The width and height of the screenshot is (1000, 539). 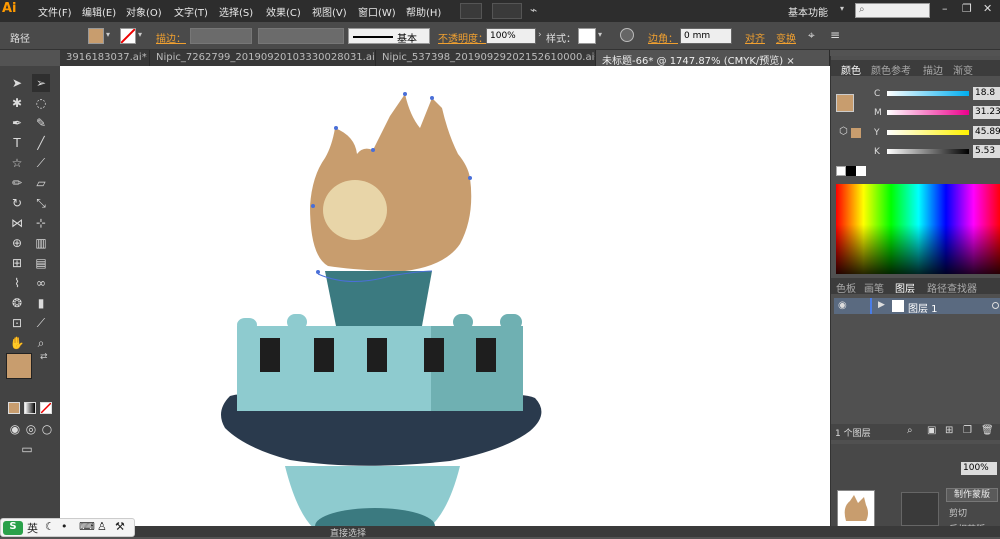 I want to click on channel-c-value: 18.8, so click(x=986, y=93).